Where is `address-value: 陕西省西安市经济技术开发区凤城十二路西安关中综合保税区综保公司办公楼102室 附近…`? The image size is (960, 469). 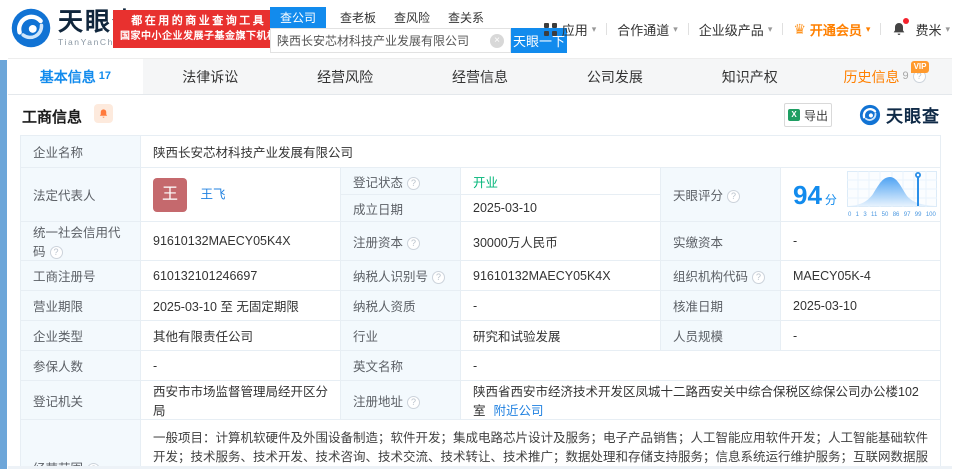 address-value: 陕西省西安市经济技术开发区凤城十二路西安关中综合保税区综保公司办公楼102室 附近… is located at coordinates (700, 400).